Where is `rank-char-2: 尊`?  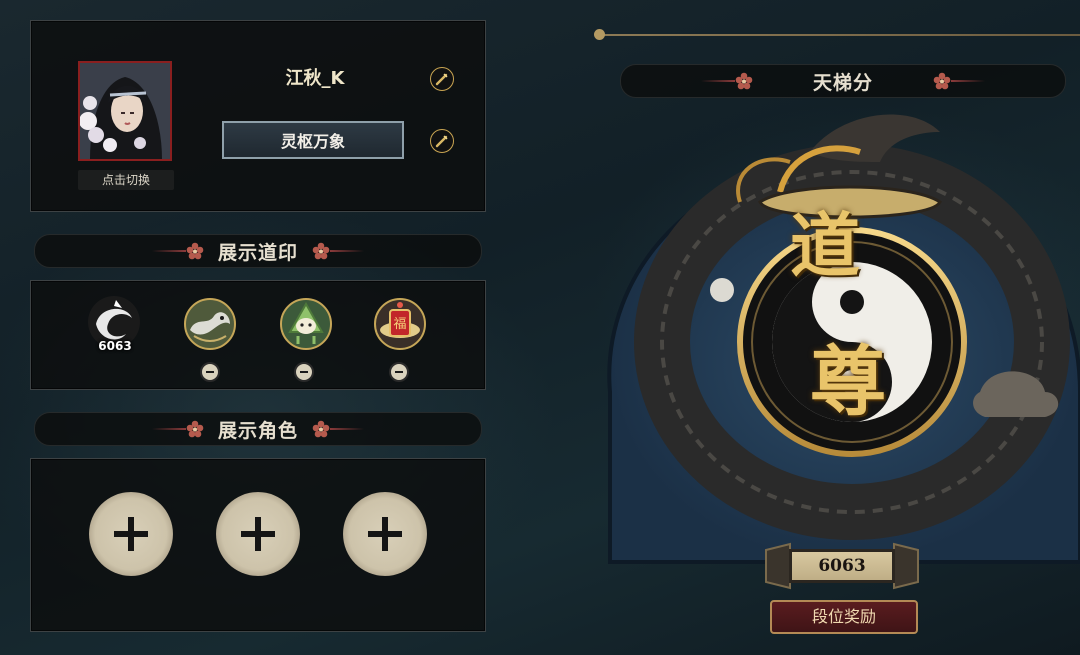
rank-char-2: 尊 is located at coordinates (848, 381).